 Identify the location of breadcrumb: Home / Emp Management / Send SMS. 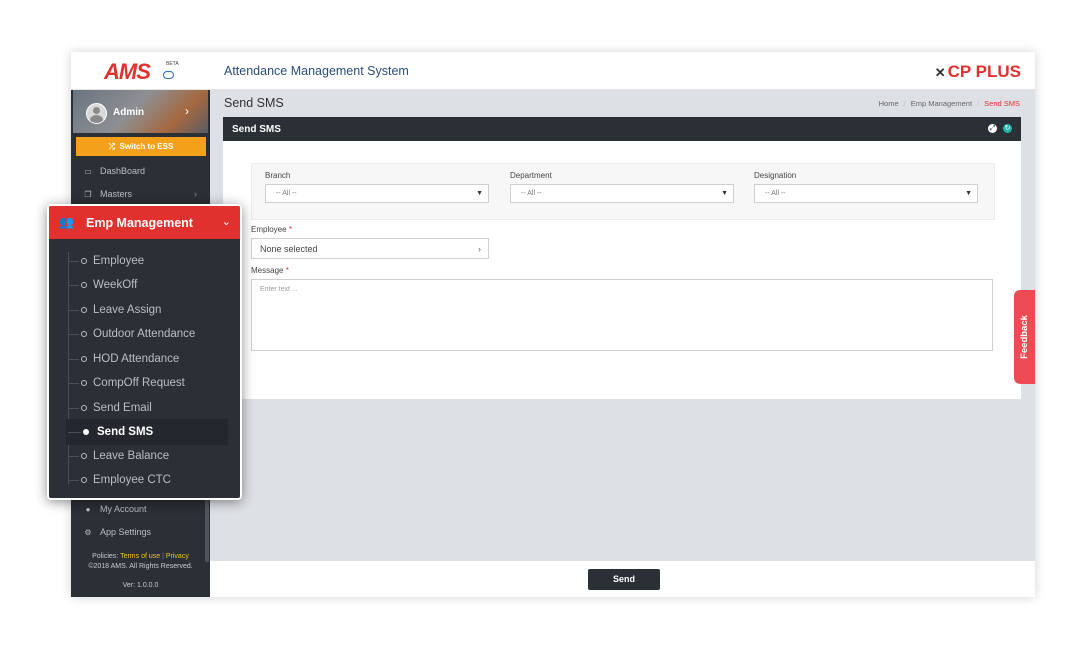
(949, 103).